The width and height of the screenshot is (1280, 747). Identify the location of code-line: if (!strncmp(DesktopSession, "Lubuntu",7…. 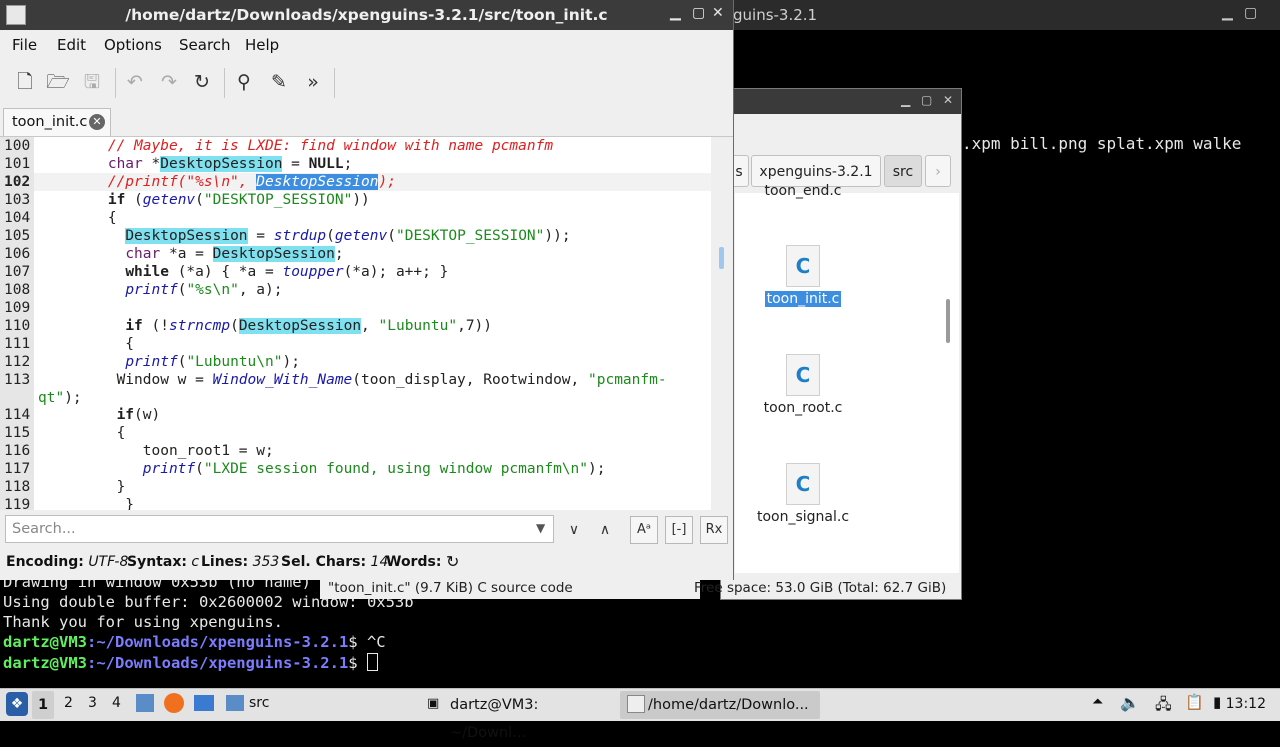
(309, 326).